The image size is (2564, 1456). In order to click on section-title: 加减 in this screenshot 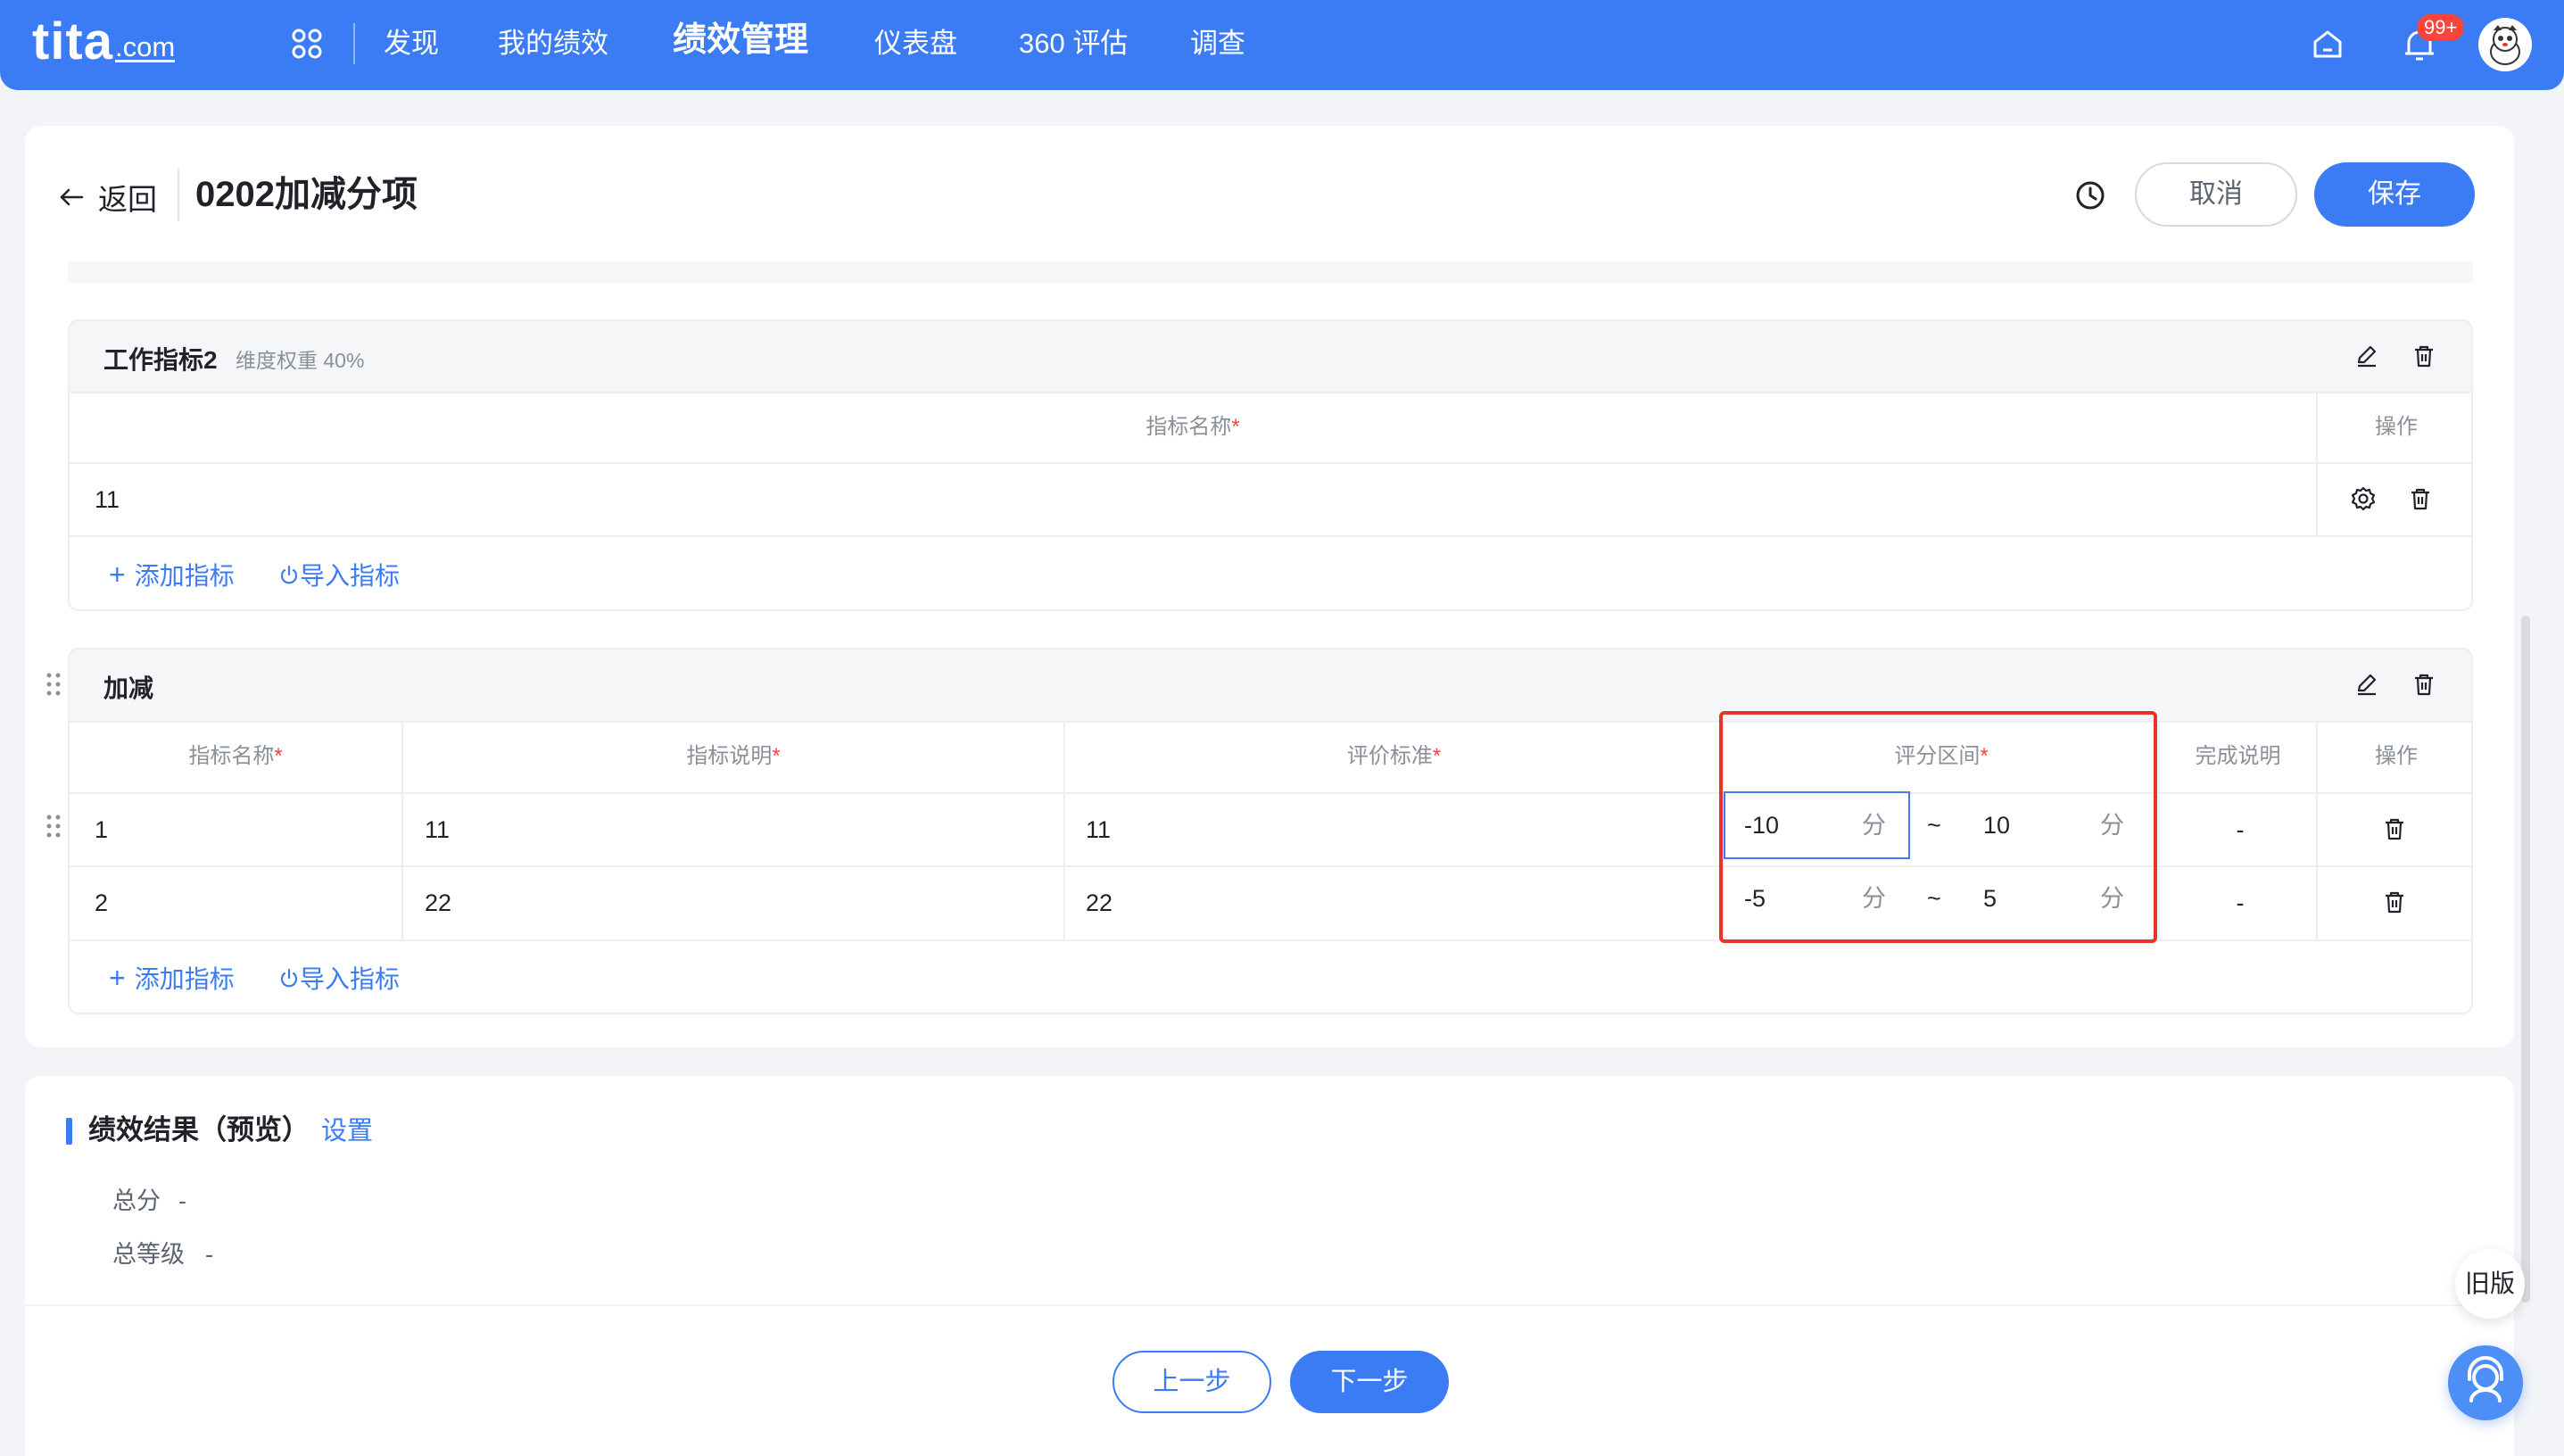, I will do `click(128, 688)`.